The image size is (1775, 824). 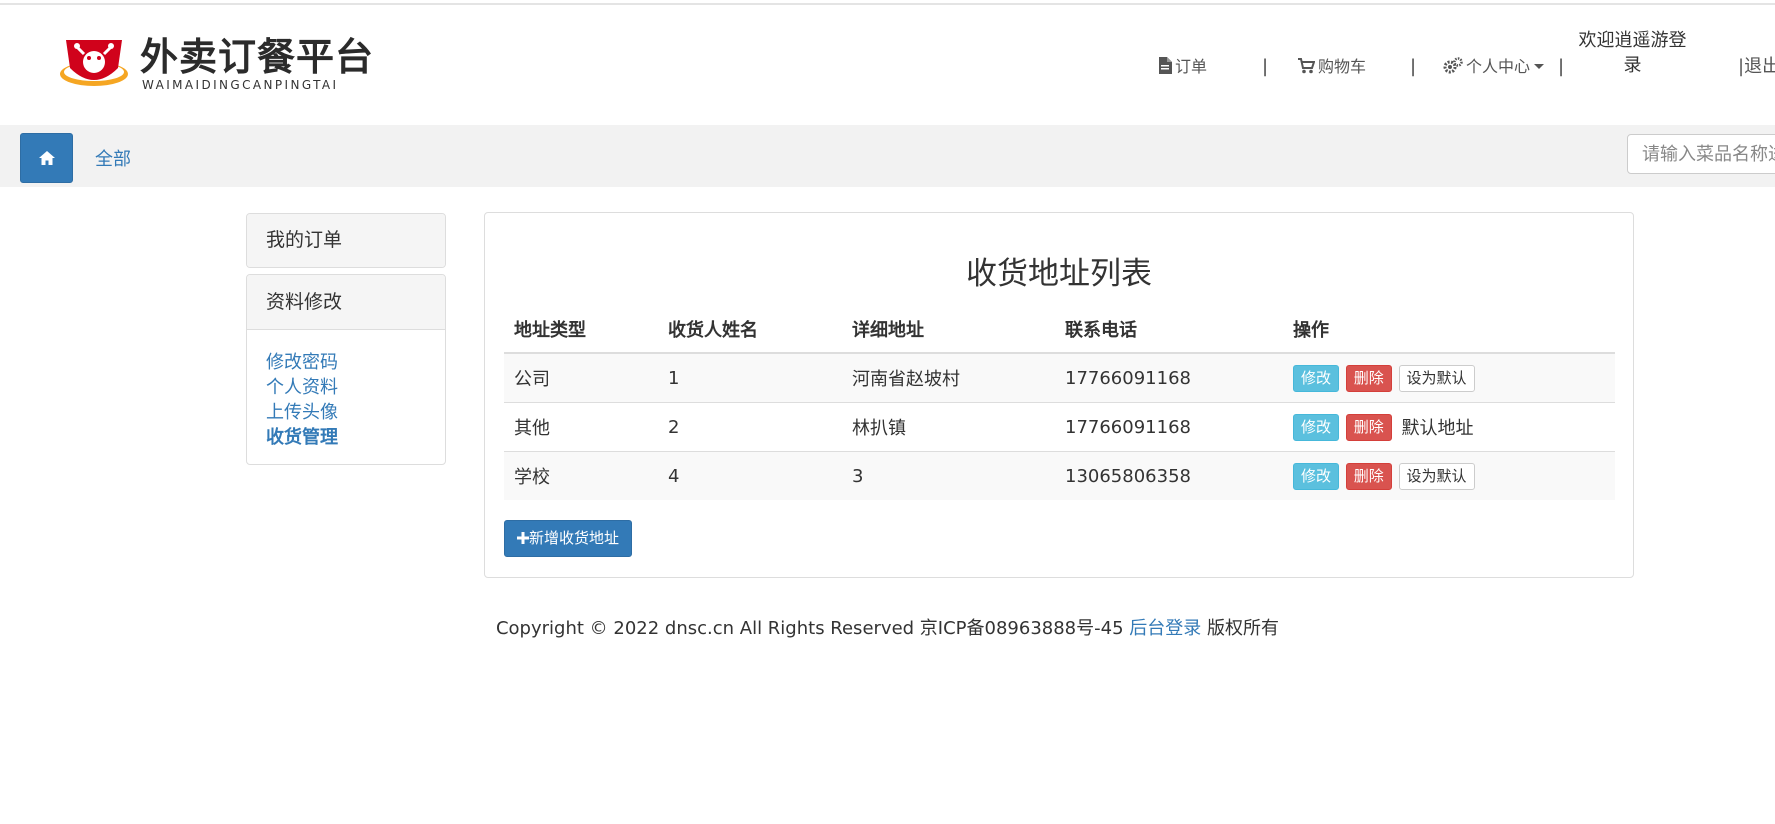 What do you see at coordinates (346, 387) in the screenshot?
I see `sidebar-link-profile: 个人资料` at bounding box center [346, 387].